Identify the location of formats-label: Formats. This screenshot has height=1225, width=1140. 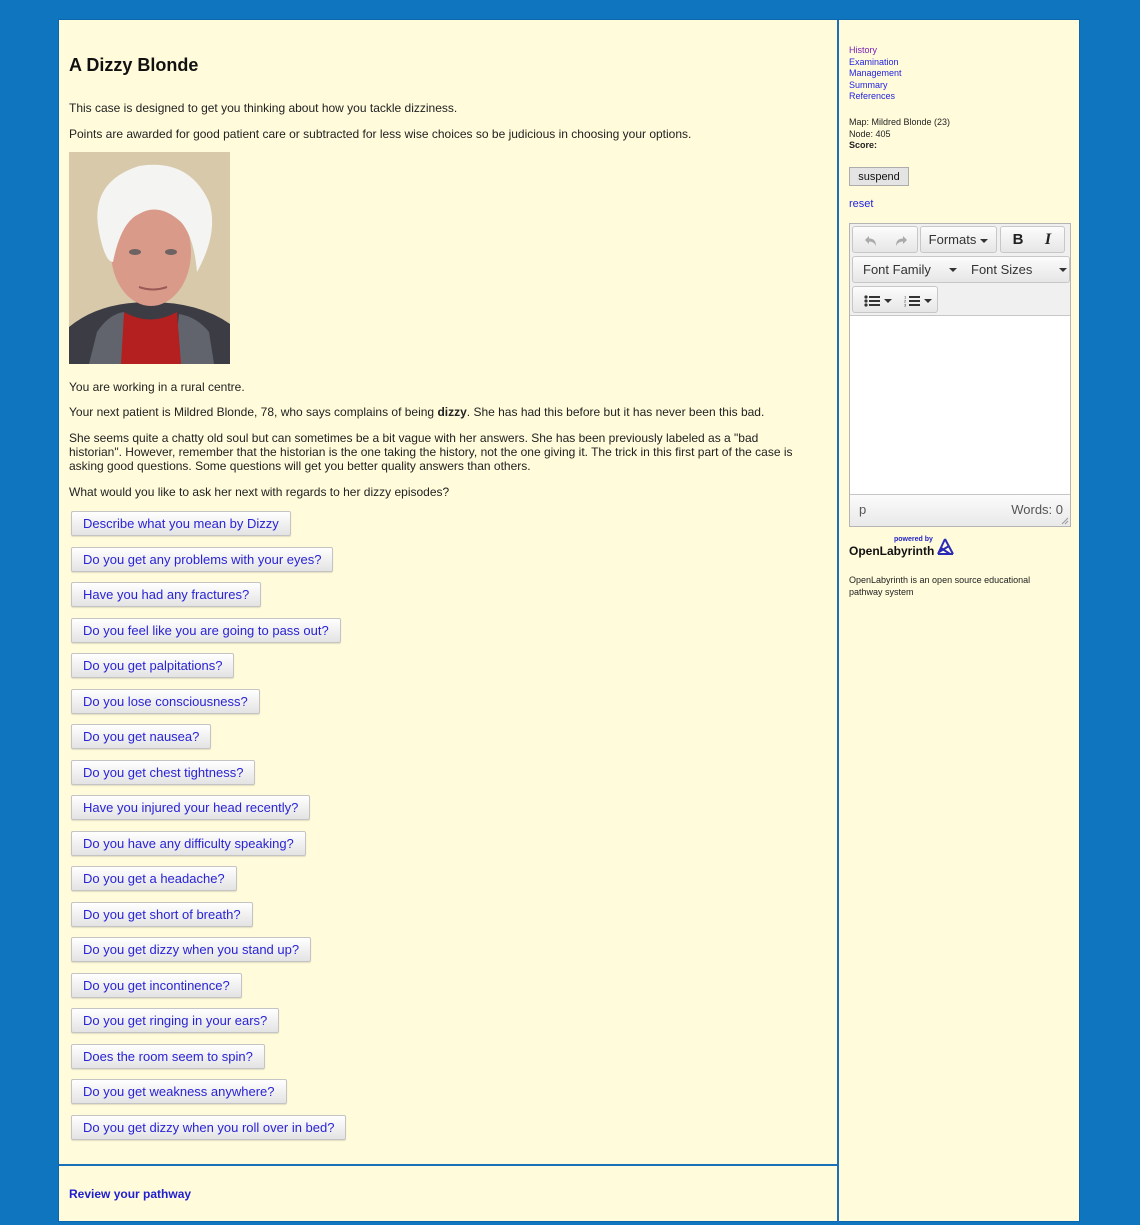
(958, 239).